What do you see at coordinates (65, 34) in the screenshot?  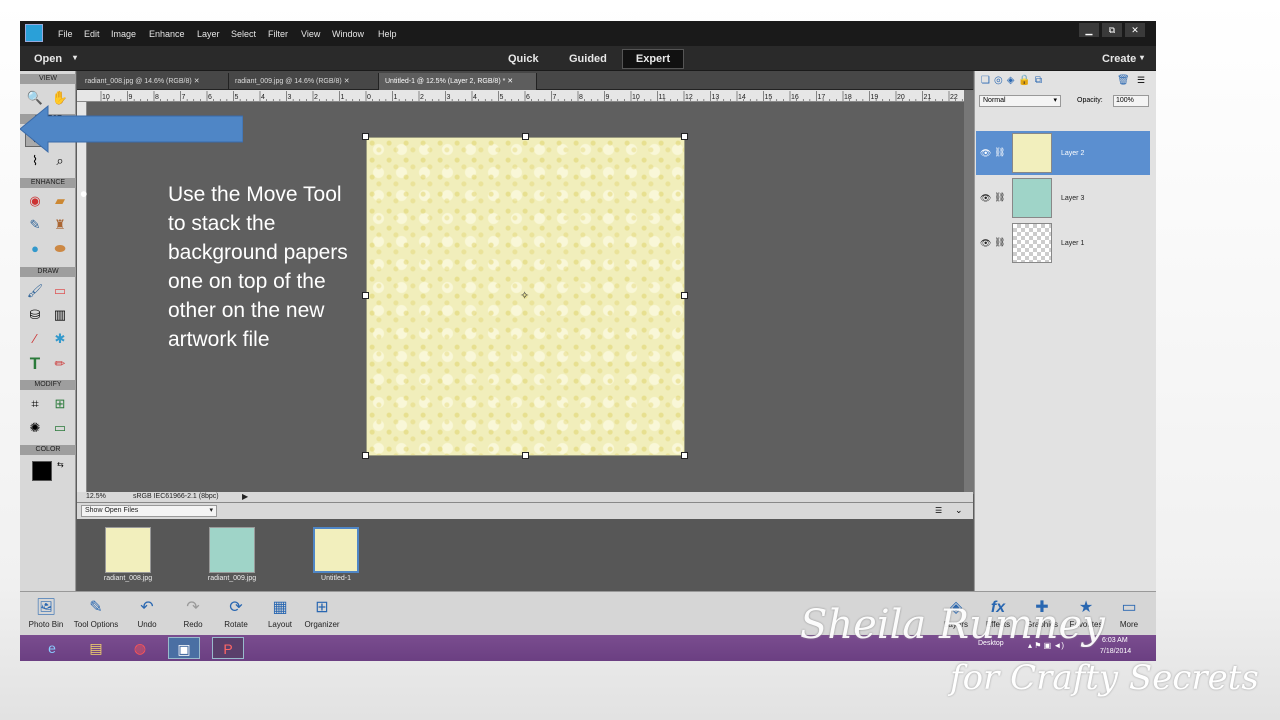 I see `menu-file: File` at bounding box center [65, 34].